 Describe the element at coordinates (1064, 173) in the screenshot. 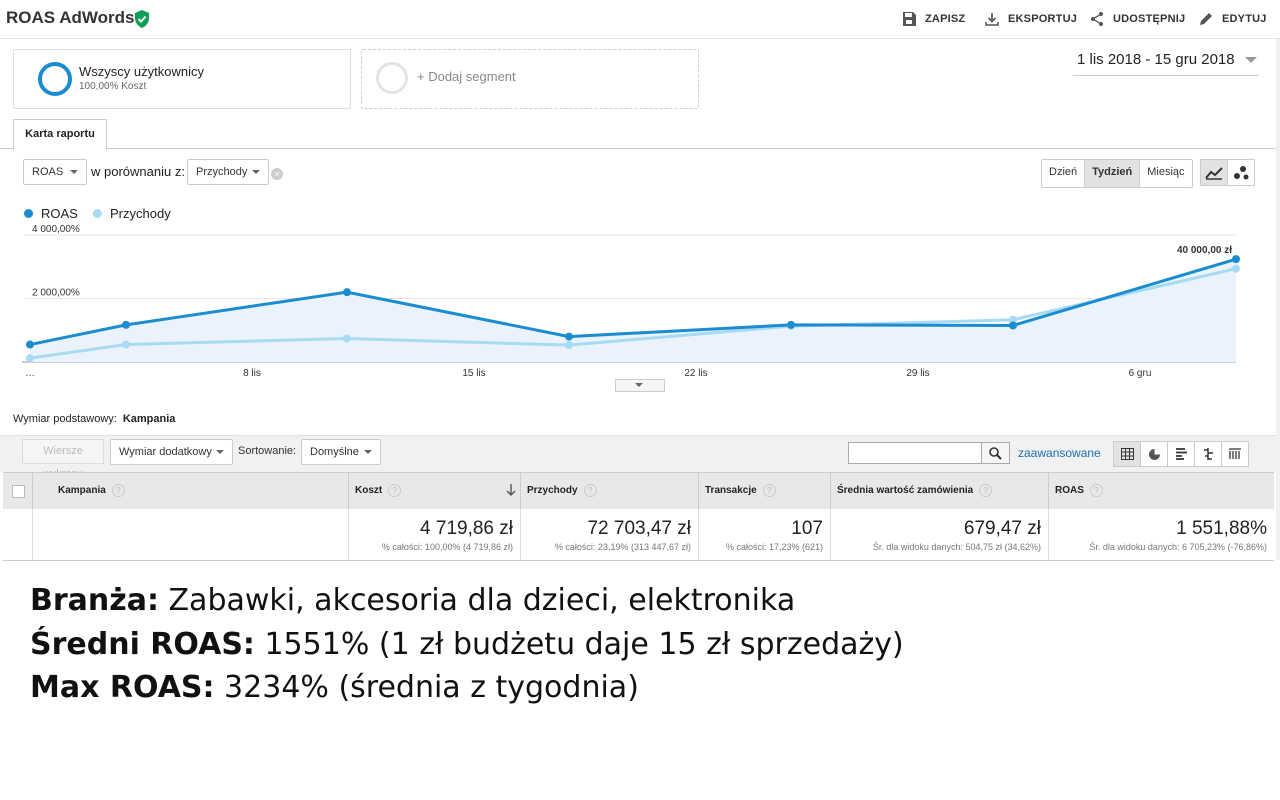

I see `granularity-day: Dzień` at that location.